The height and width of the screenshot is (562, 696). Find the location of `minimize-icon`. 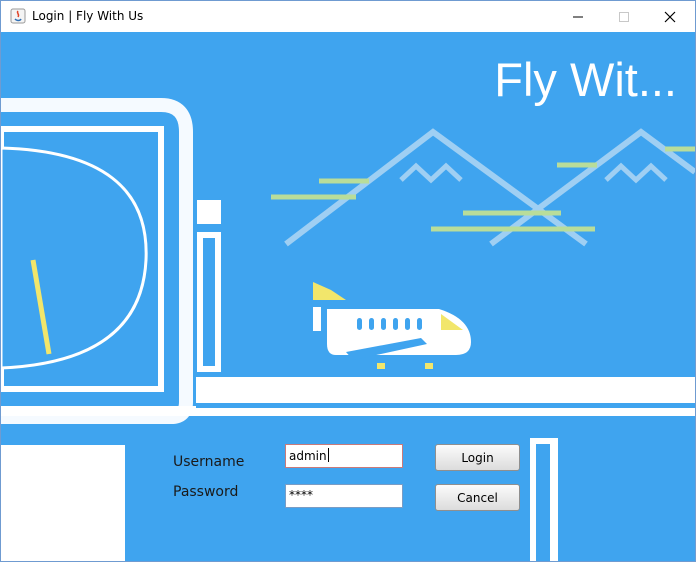

minimize-icon is located at coordinates (578, 16).